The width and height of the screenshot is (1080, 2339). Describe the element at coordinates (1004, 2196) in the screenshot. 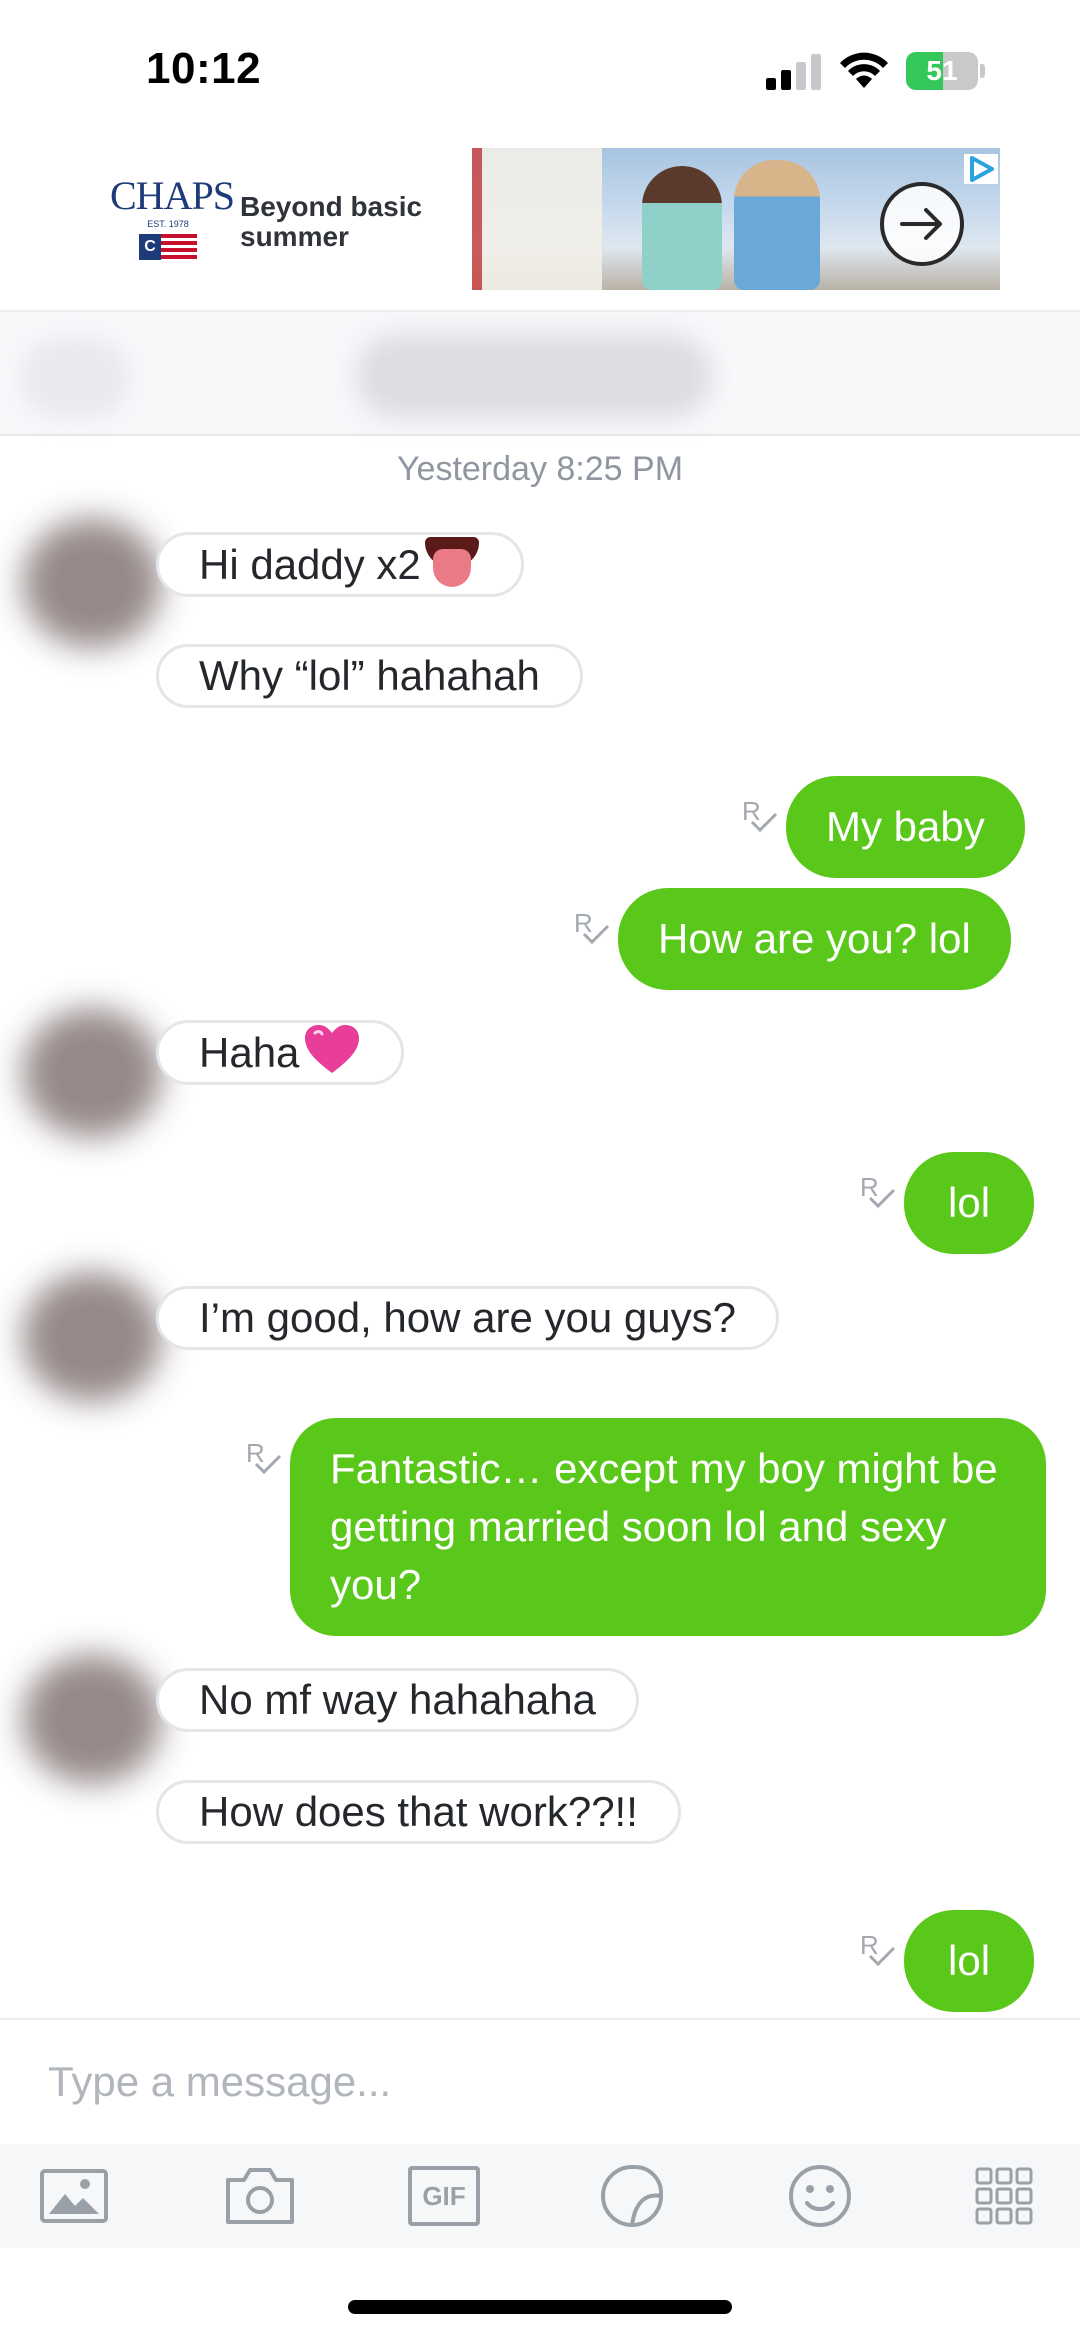

I see `more-grid-icon` at that location.